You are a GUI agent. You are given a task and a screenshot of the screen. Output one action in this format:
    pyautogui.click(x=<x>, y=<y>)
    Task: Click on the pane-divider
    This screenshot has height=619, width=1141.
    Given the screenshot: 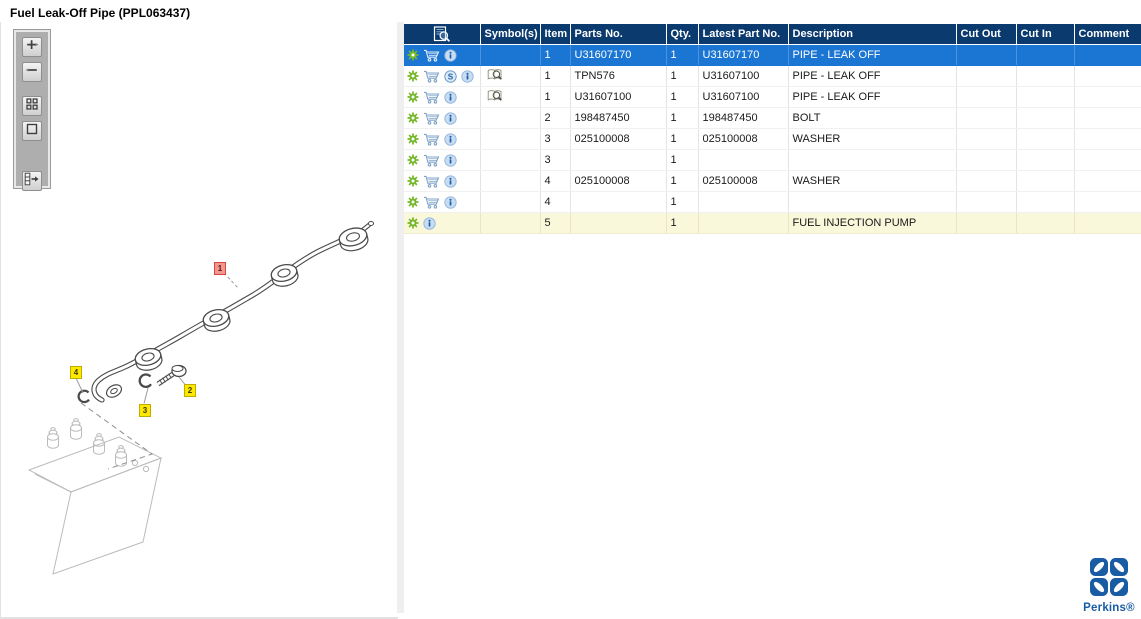 What is the action you would take?
    pyautogui.click(x=400, y=317)
    